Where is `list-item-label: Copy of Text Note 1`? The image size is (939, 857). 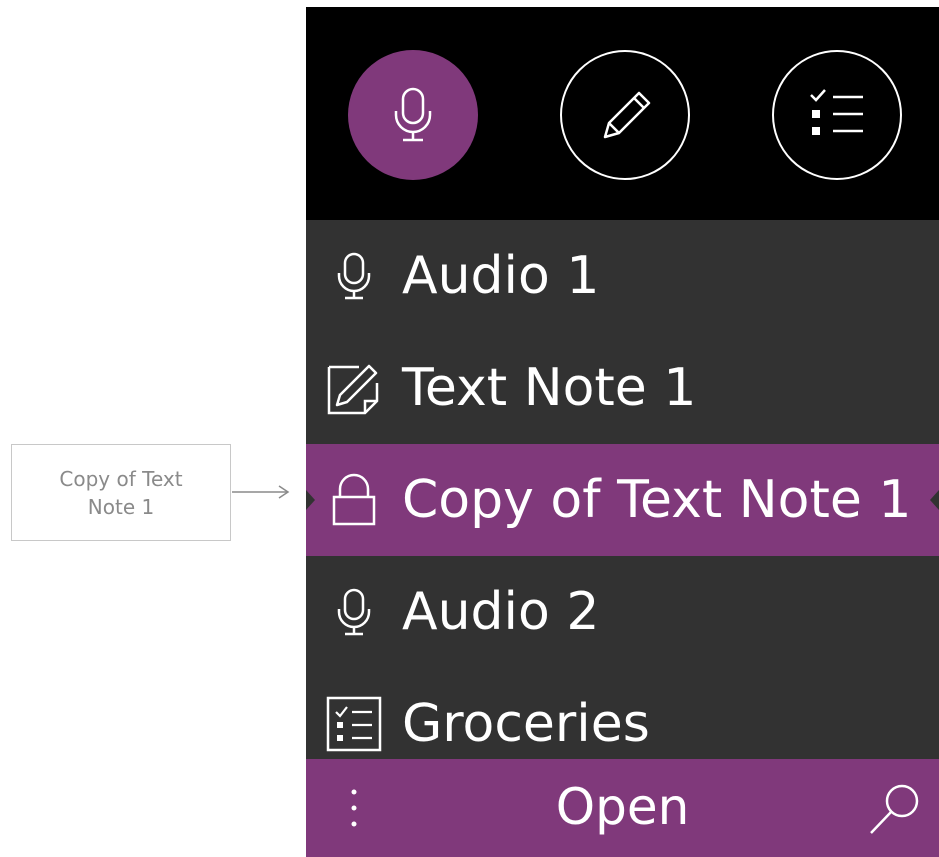
list-item-label: Copy of Text Note 1 is located at coordinates (657, 500).